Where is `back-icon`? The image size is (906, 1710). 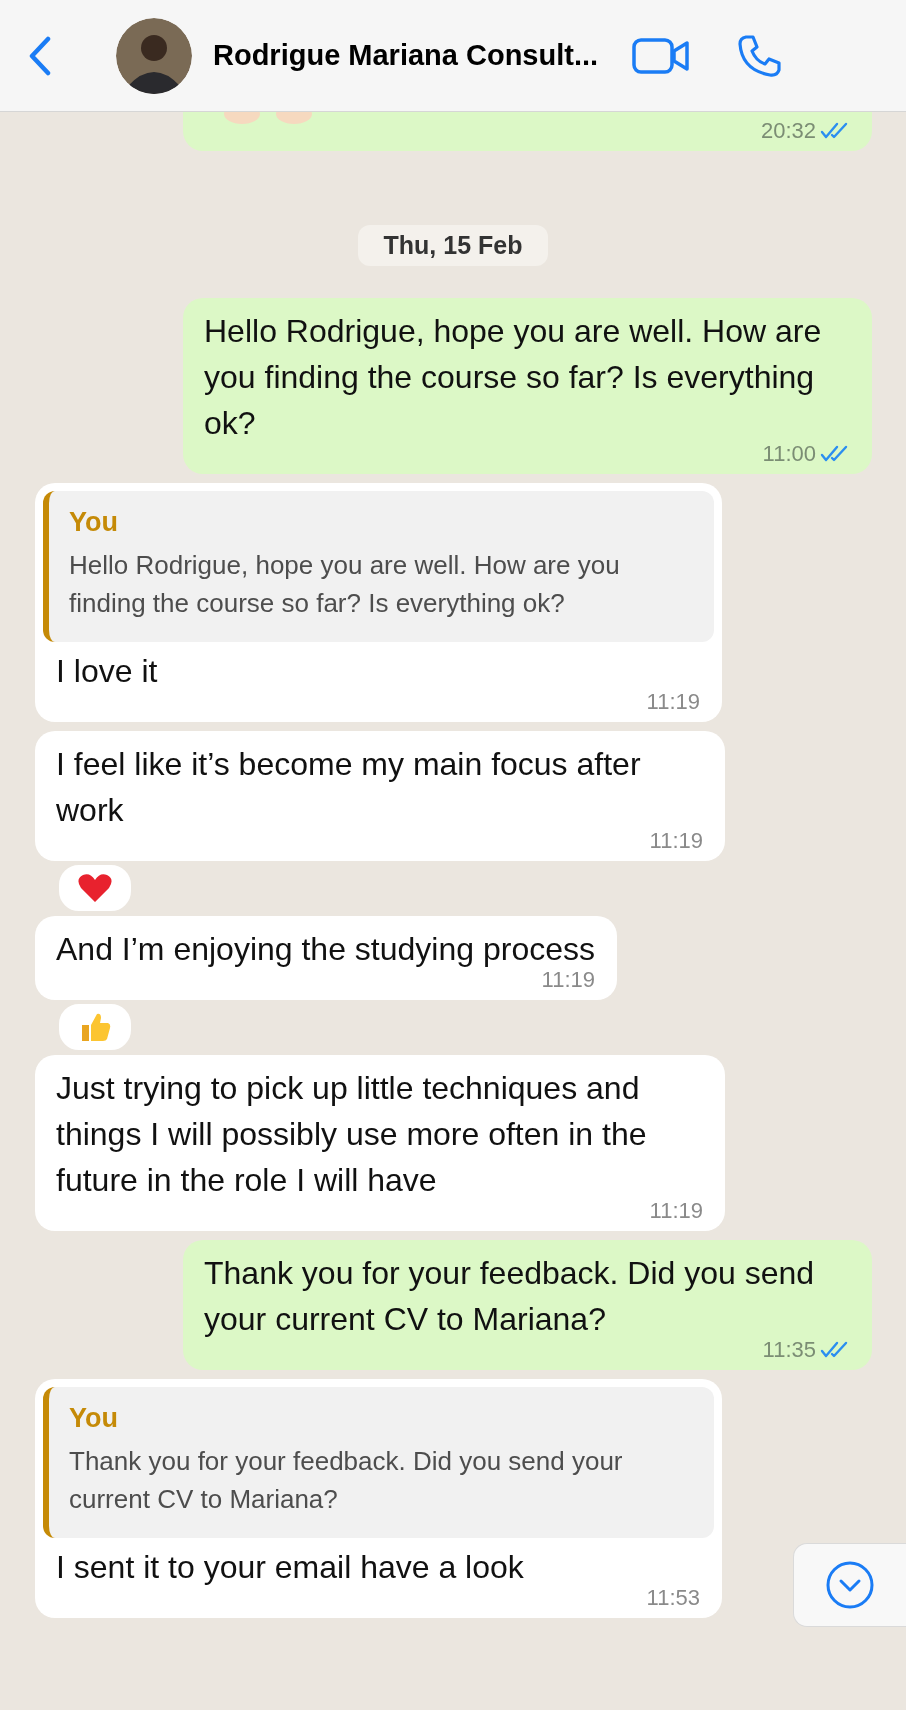
back-icon is located at coordinates (40, 55).